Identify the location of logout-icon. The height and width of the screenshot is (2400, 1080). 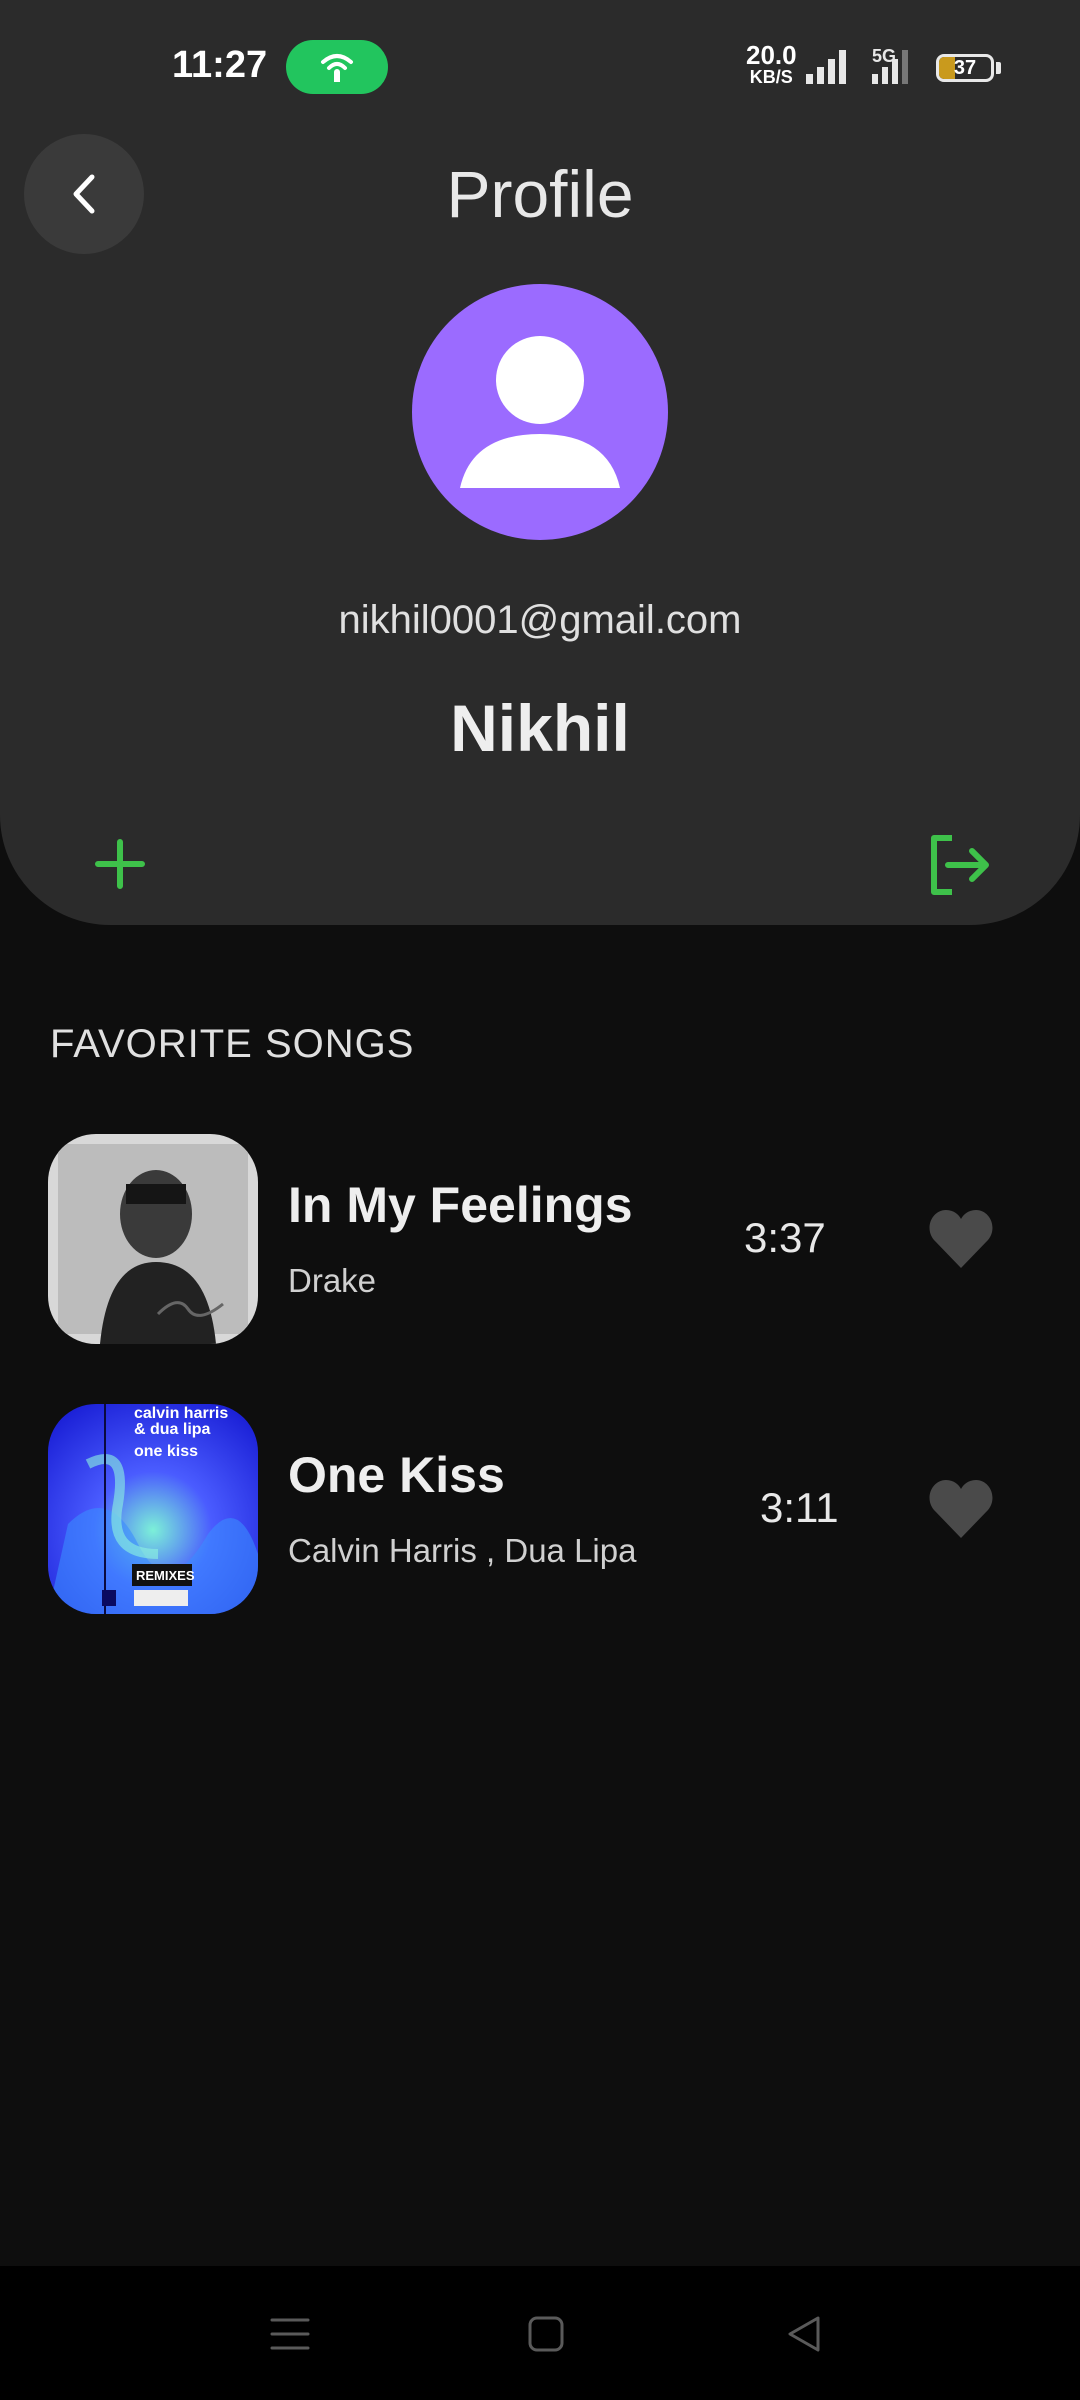
(960, 865).